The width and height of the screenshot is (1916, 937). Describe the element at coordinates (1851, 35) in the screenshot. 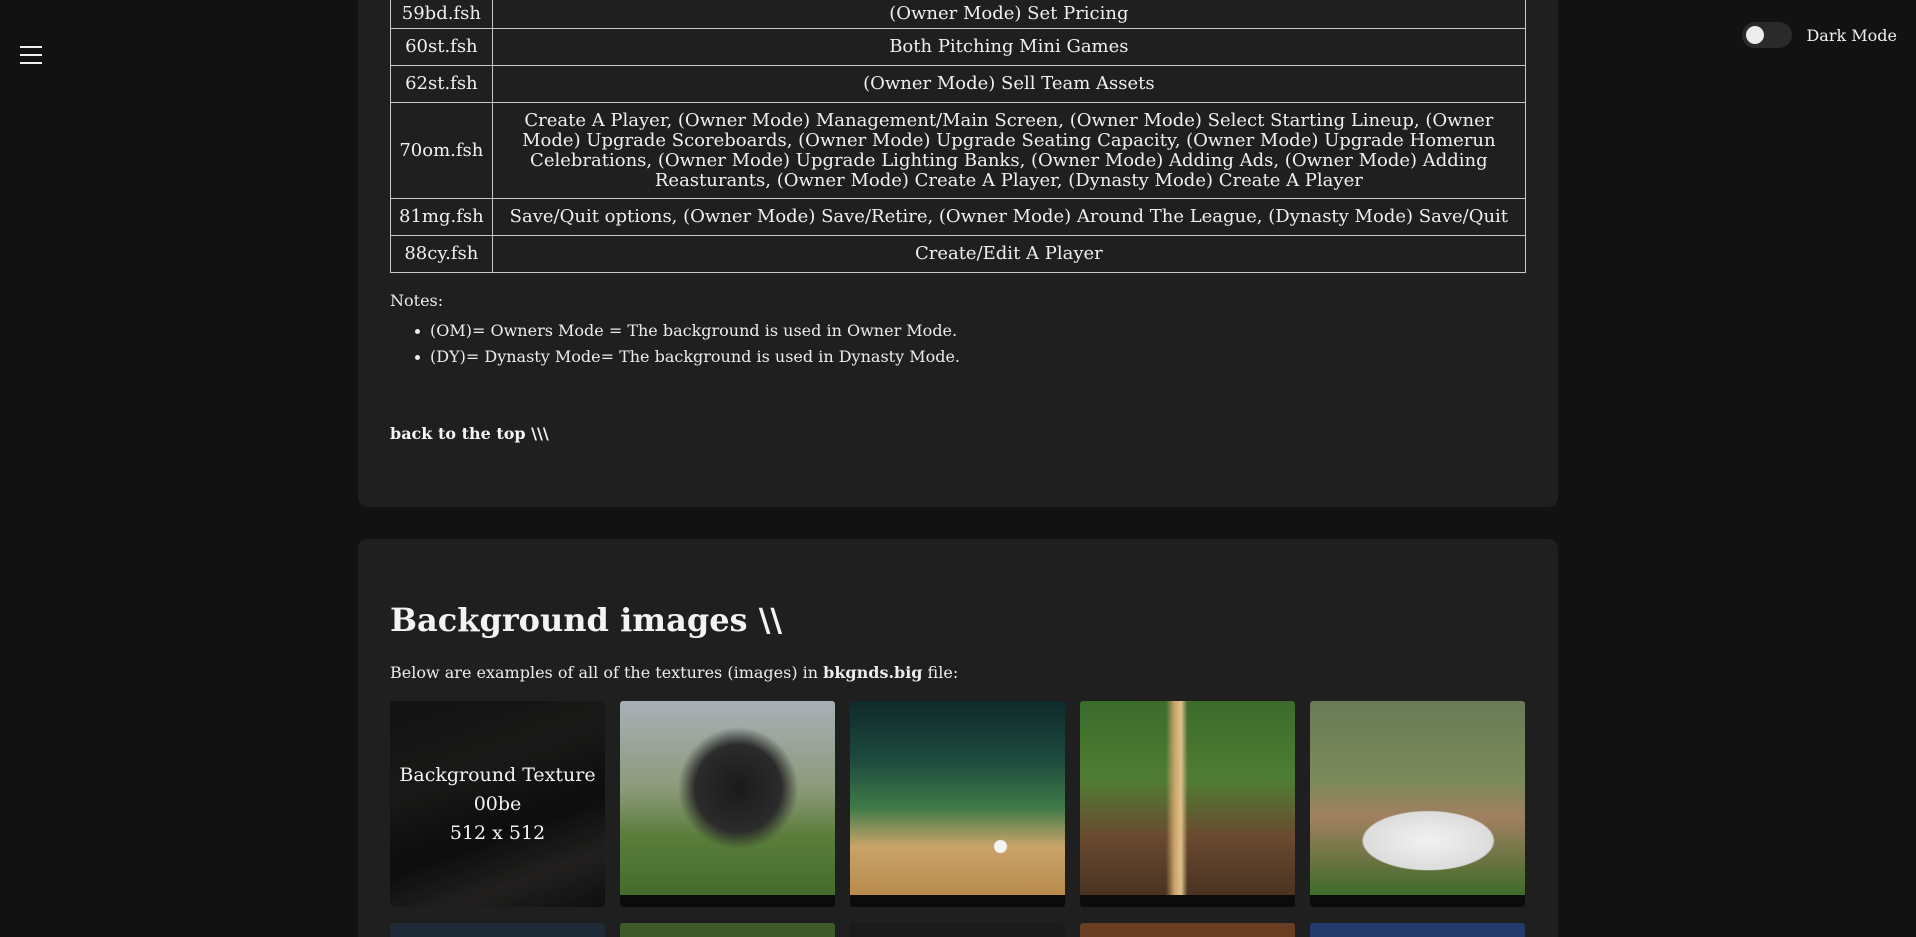

I see `dark-mode-label: Dark Mode` at that location.